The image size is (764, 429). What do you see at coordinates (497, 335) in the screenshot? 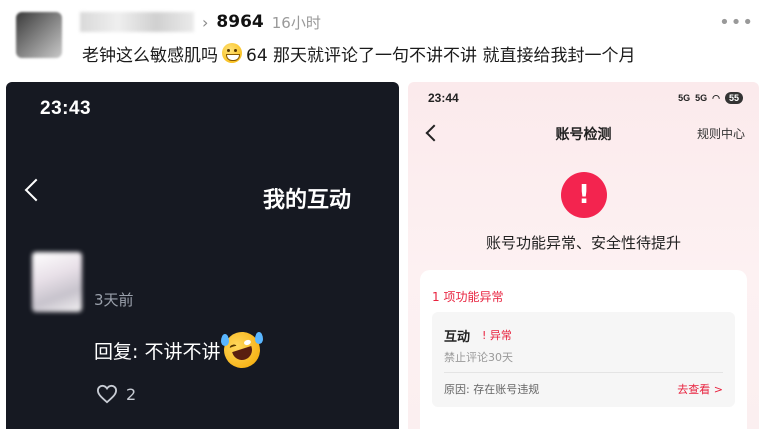
I see `status-badge: ! 异常` at bounding box center [497, 335].